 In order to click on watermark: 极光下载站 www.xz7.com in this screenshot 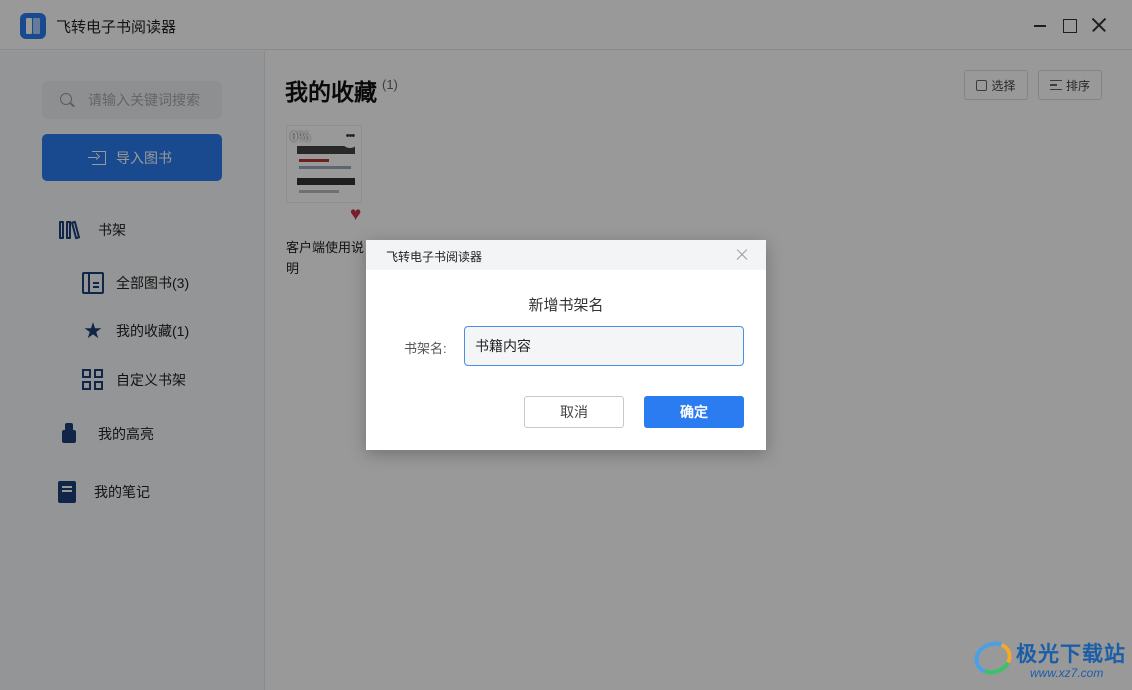, I will do `click(1047, 660)`.